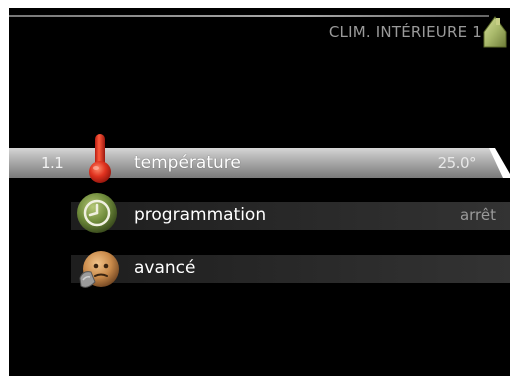 This screenshot has height=385, width=521. What do you see at coordinates (477, 215) in the screenshot?
I see `menu-item-value: arrêt` at bounding box center [477, 215].